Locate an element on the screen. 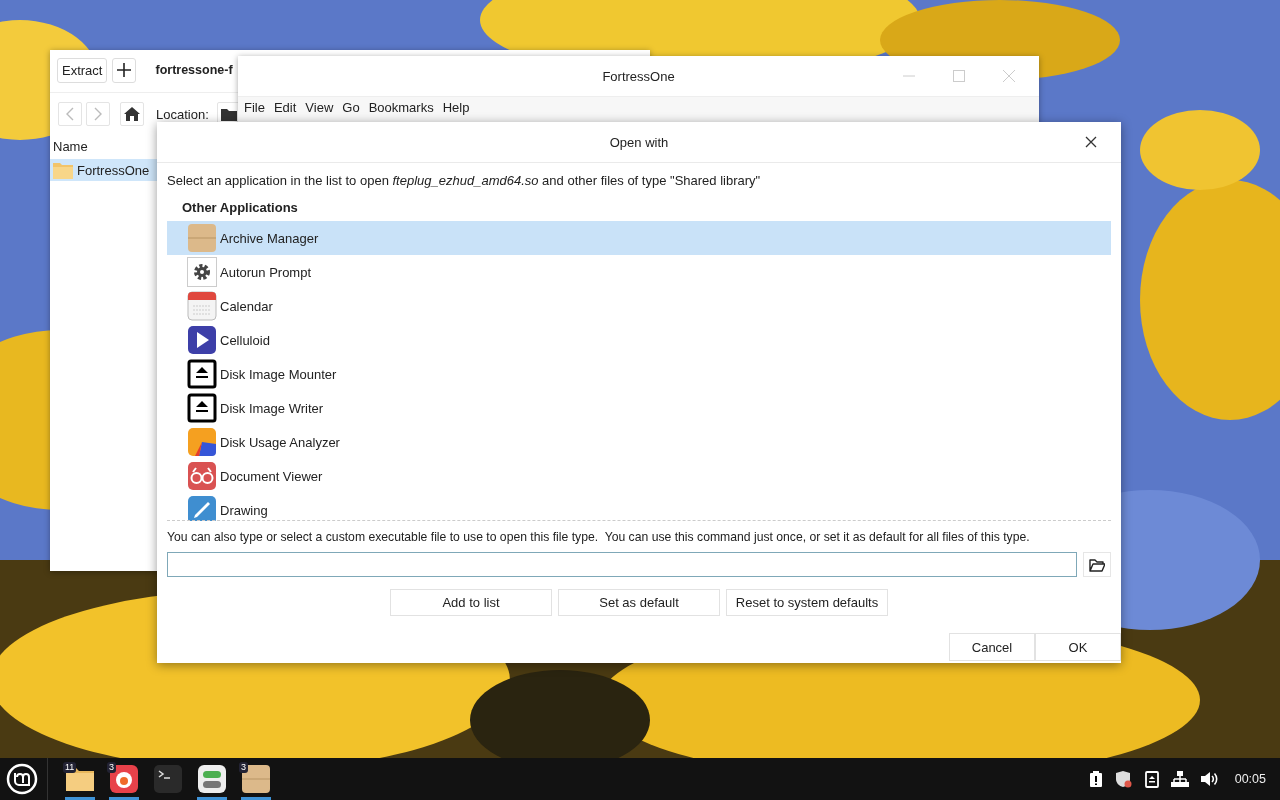 The width and height of the screenshot is (1280, 800). application-item: Autorun Prompt is located at coordinates (639, 272).